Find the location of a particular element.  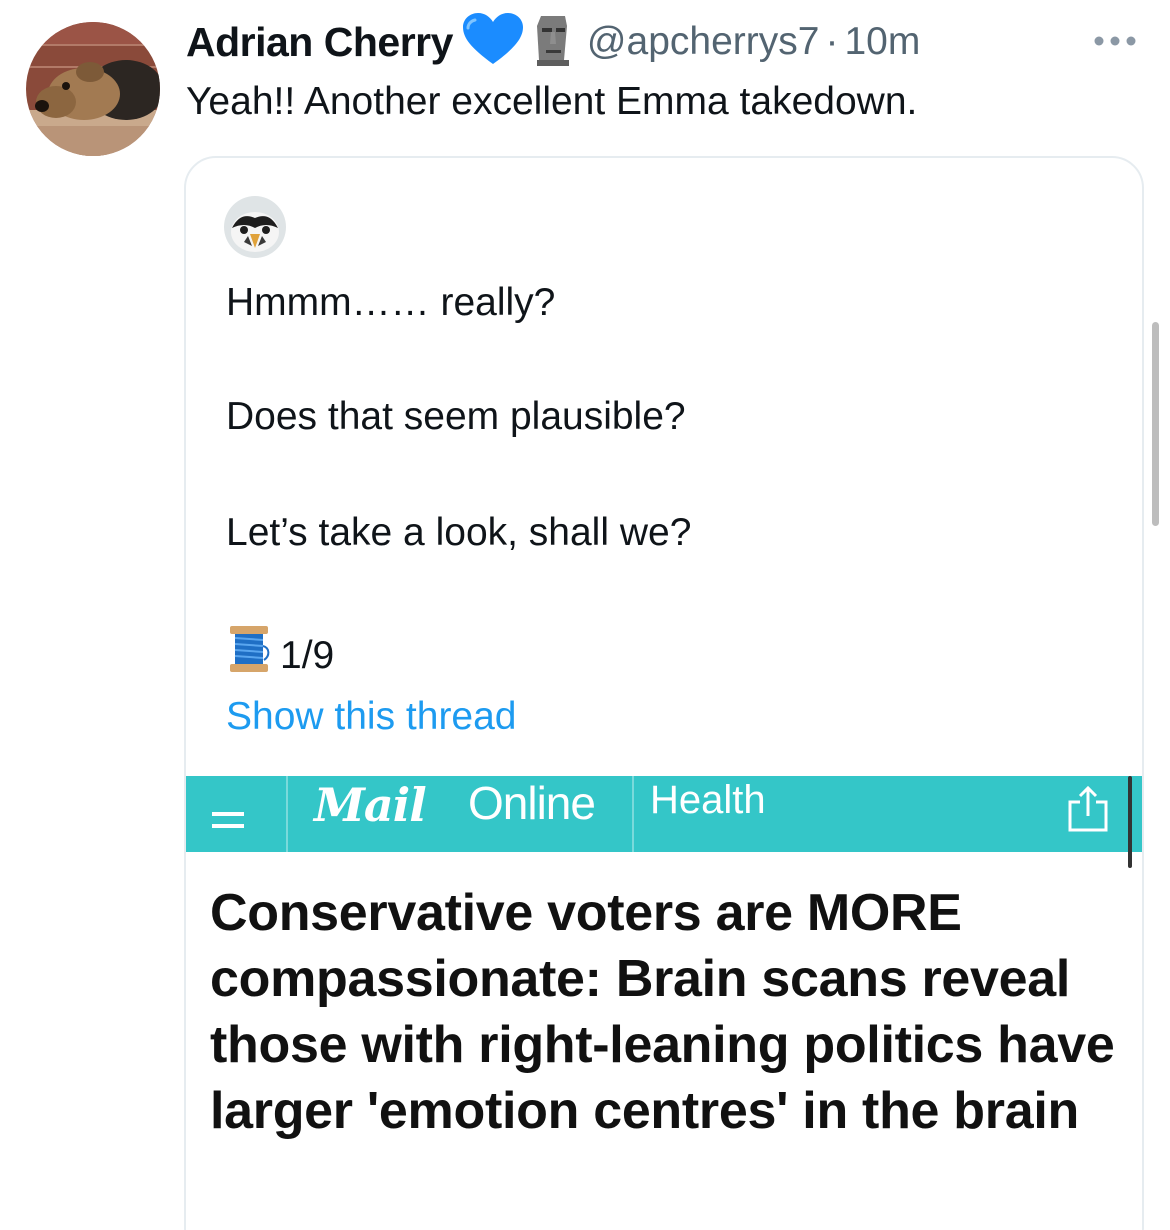

thread-counter-row: 1/9 is located at coordinates (280, 655).